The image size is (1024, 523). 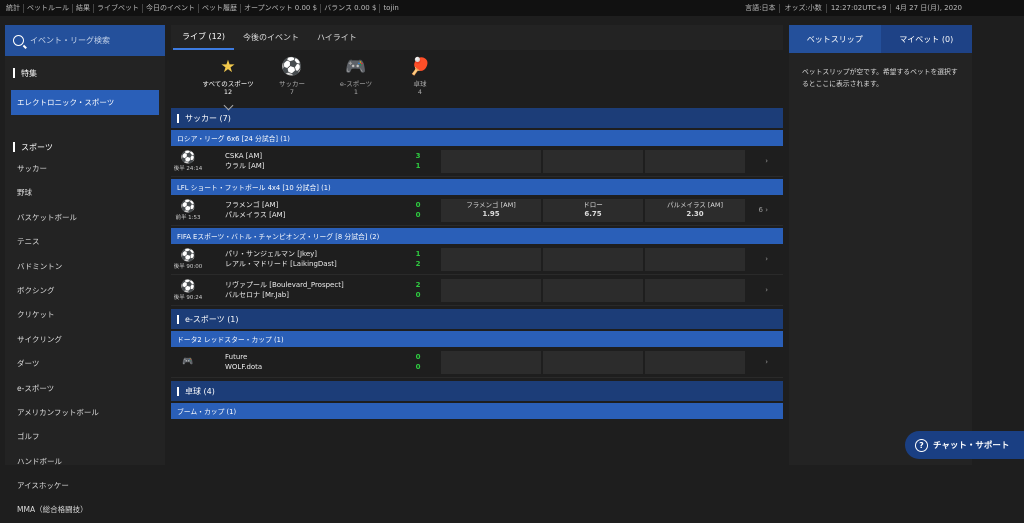 What do you see at coordinates (351, 8) in the screenshot?
I see `top-nav-item: バランス 0.00 $` at bounding box center [351, 8].